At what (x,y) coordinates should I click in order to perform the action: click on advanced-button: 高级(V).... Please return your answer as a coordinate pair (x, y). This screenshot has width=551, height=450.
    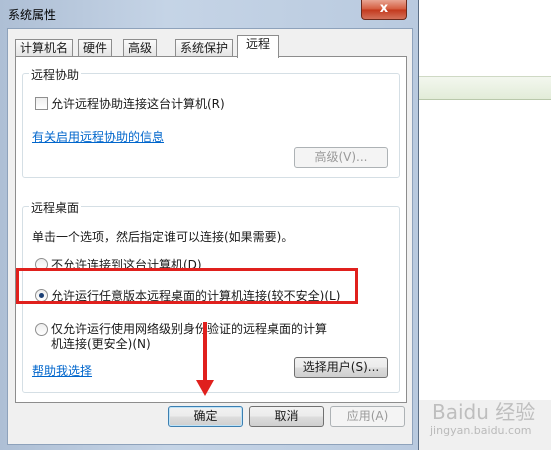
    Looking at the image, I should click on (341, 157).